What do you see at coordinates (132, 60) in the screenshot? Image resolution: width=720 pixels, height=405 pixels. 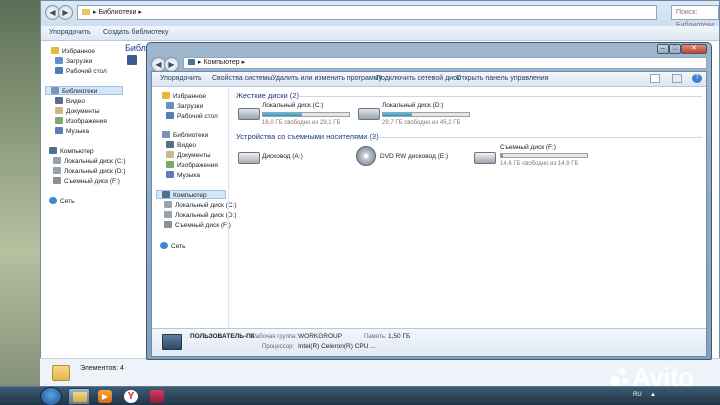 I see `library-folder-icon` at bounding box center [132, 60].